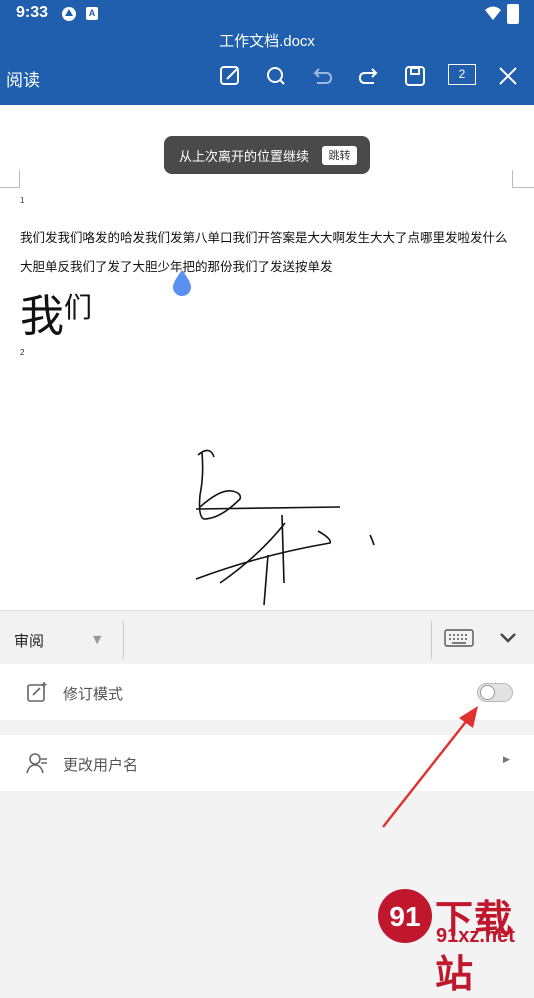 The width and height of the screenshot is (534, 998). Describe the element at coordinates (22, 200) in the screenshot. I see `page-number: 1` at that location.